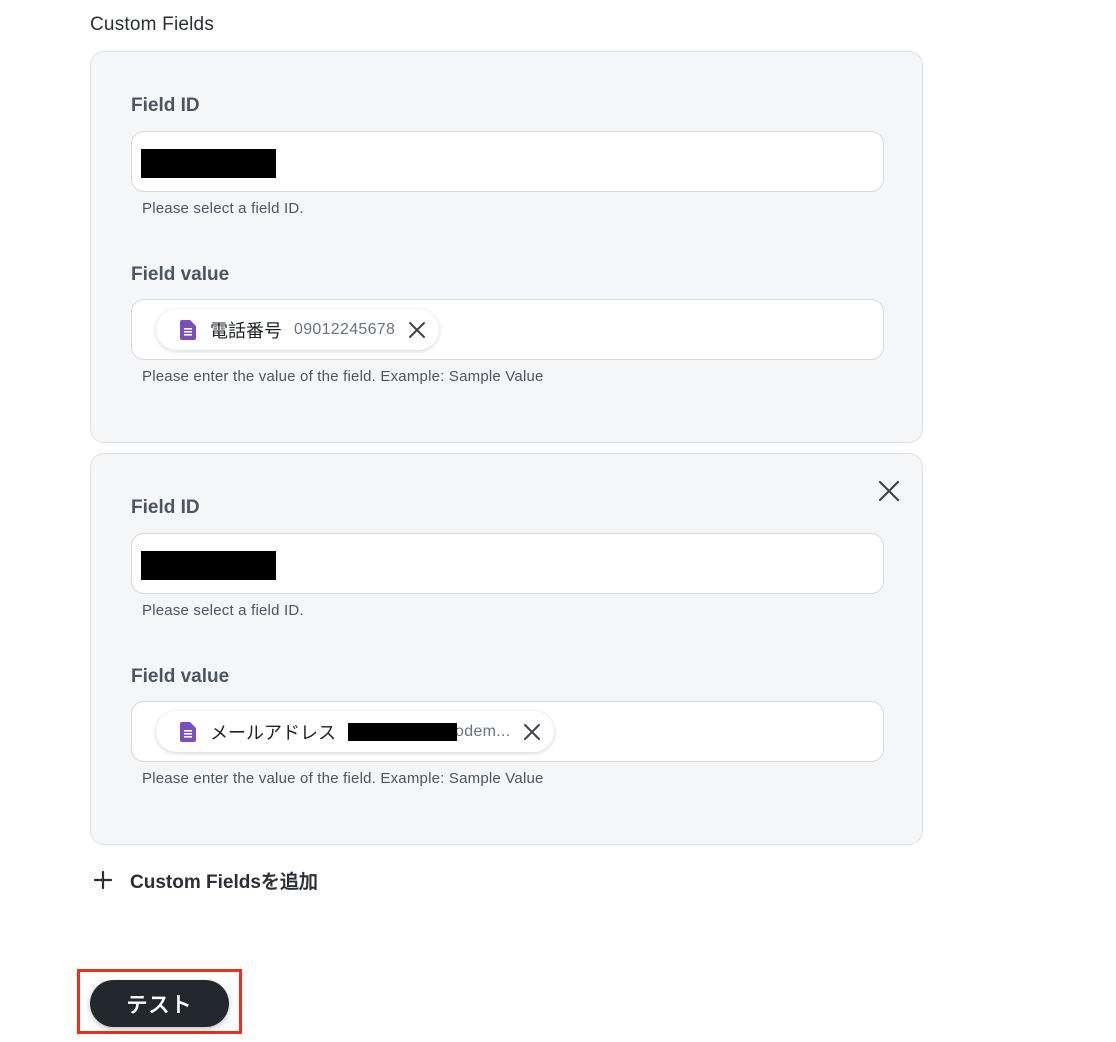 The width and height of the screenshot is (1116, 1042). What do you see at coordinates (507, 329) in the screenshot?
I see `field-value-input: 電話番号 09012245678` at bounding box center [507, 329].